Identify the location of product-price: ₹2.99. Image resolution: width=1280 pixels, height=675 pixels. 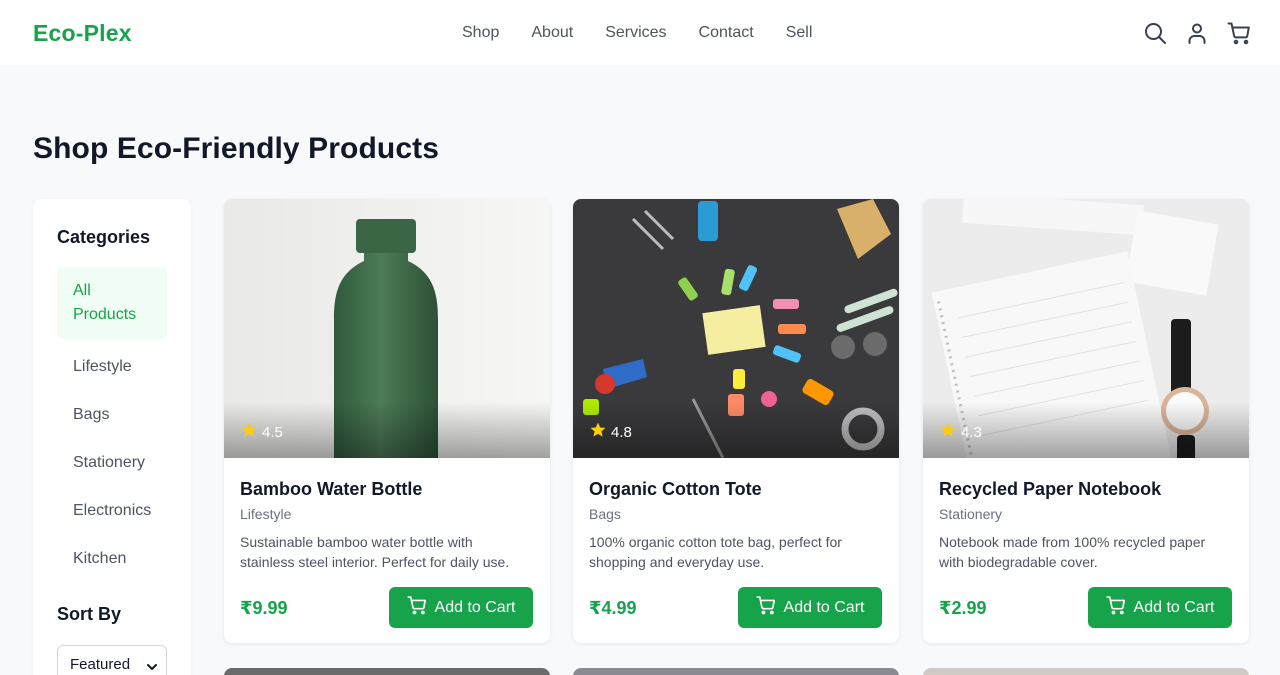
(963, 608).